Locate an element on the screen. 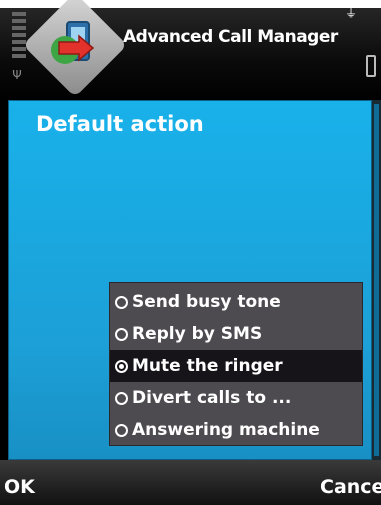 This screenshot has height=505, width=381. option-label: Send busy tone is located at coordinates (206, 302).